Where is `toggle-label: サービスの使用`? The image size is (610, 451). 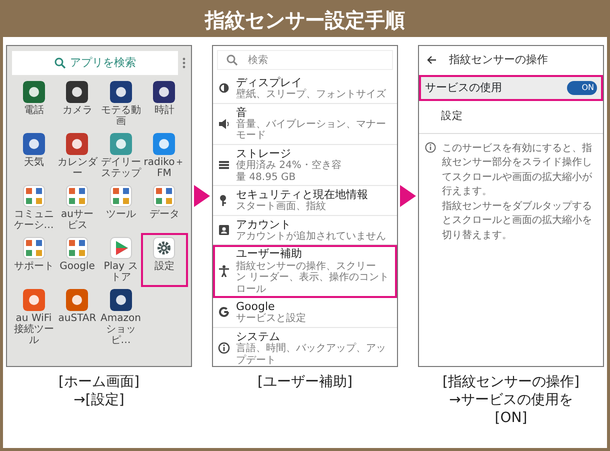
toggle-label: サービスの使用 is located at coordinates (463, 88).